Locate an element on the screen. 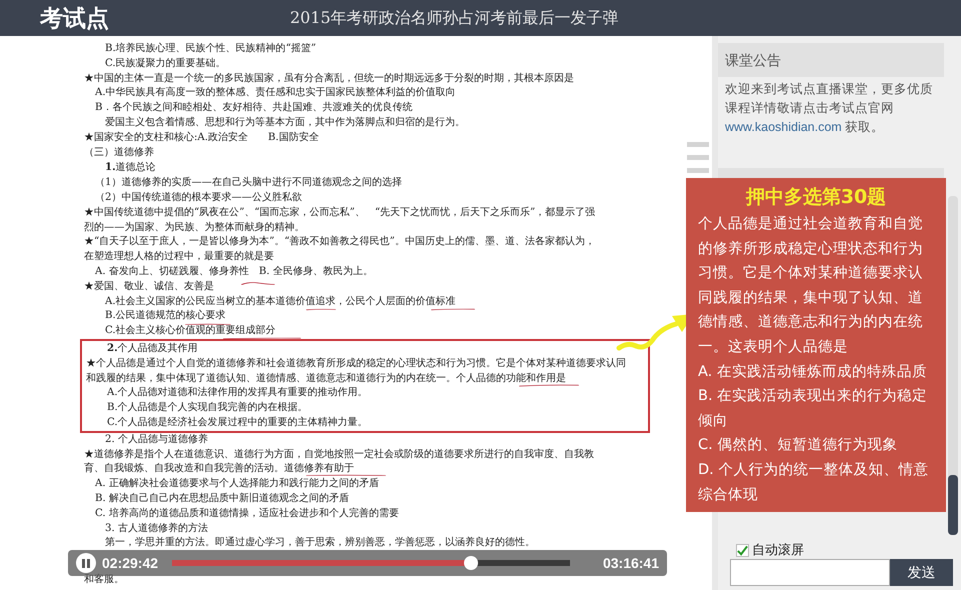 The width and height of the screenshot is (961, 590). pause-icon is located at coordinates (86, 563).